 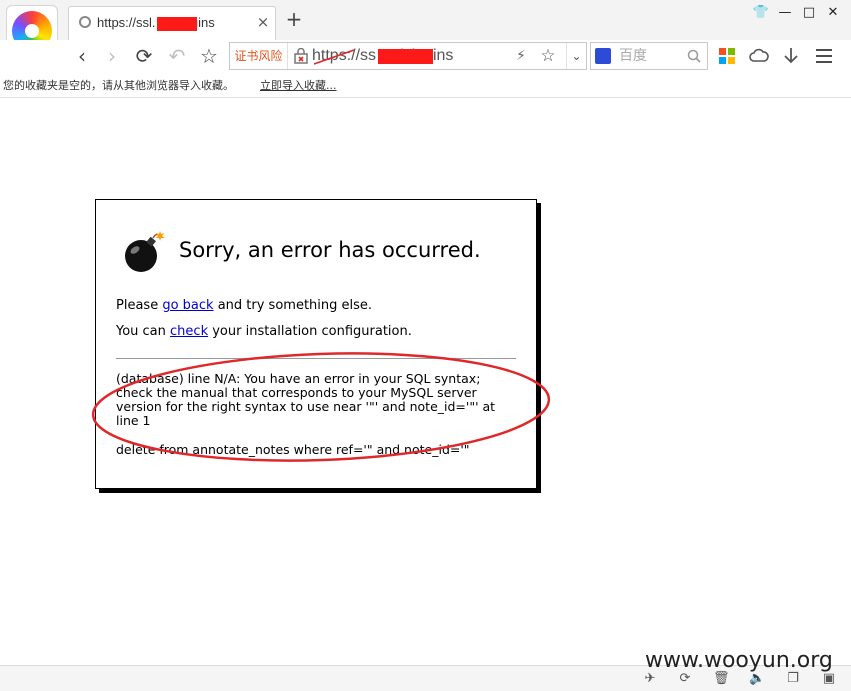 I want to click on watermark: www.wooyun.org, so click(x=739, y=660).